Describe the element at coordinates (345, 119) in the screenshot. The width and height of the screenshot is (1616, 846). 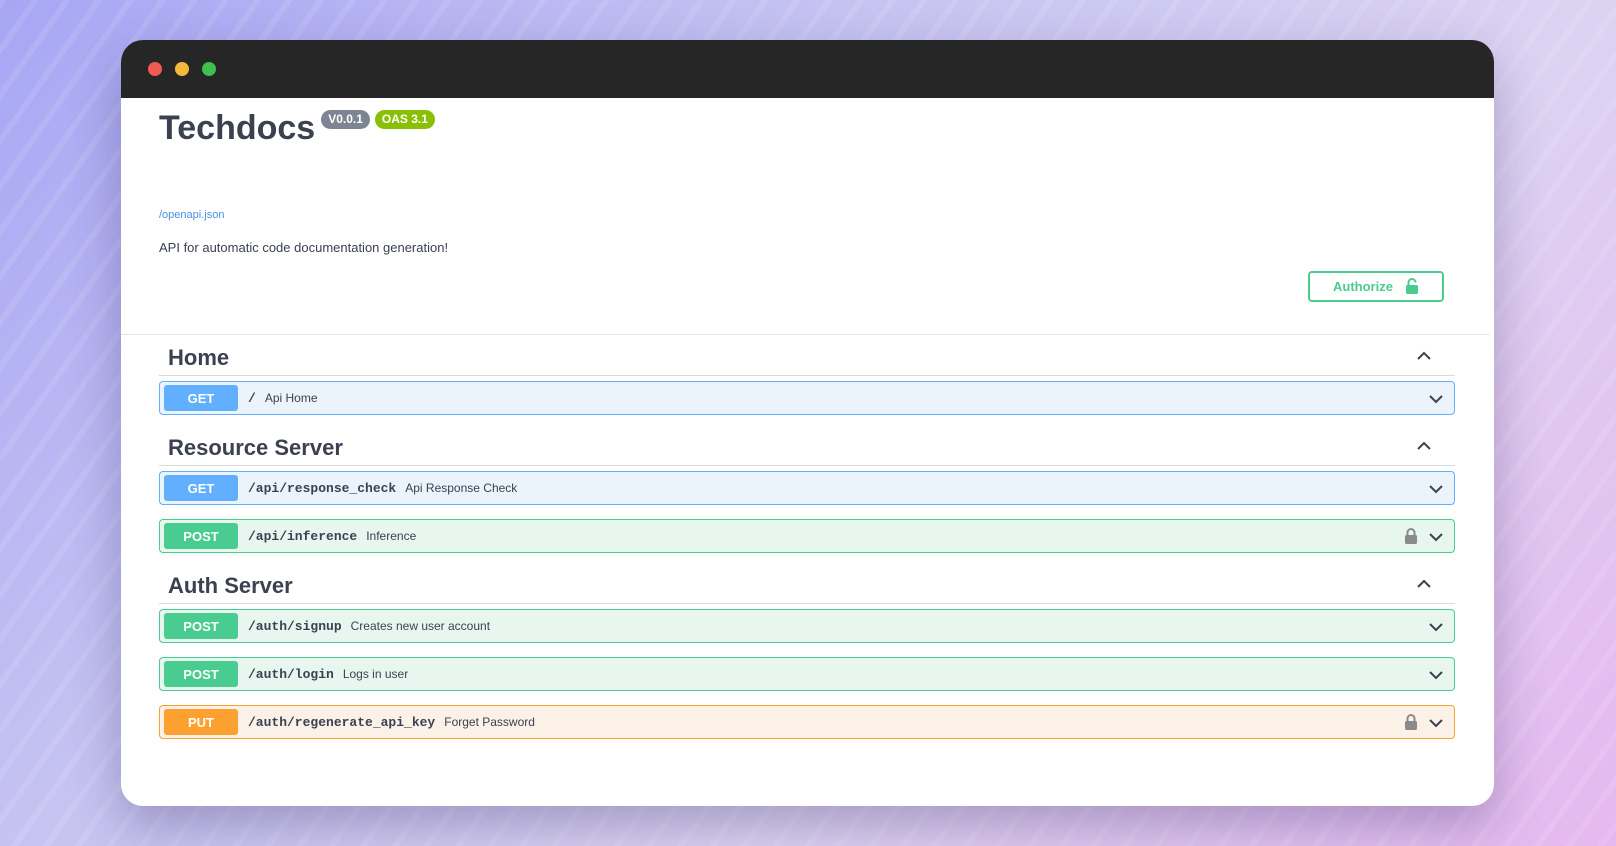
I see `version-badge: V0.0.1` at that location.